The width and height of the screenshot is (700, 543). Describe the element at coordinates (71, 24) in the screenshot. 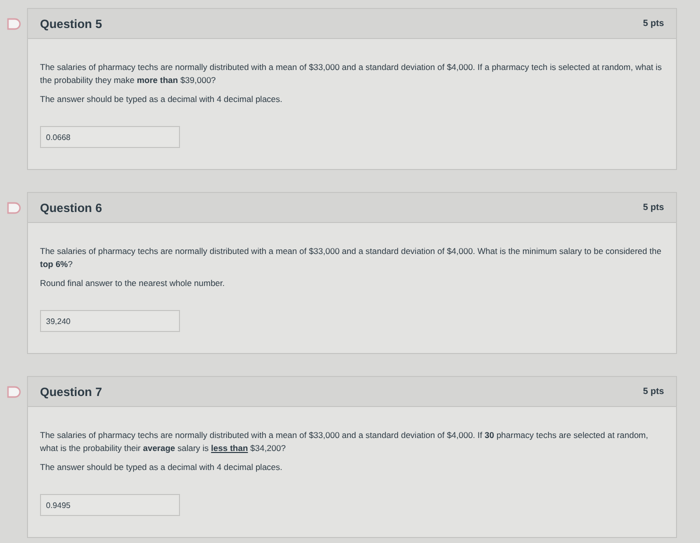

I see `question-title: Question 5` at that location.